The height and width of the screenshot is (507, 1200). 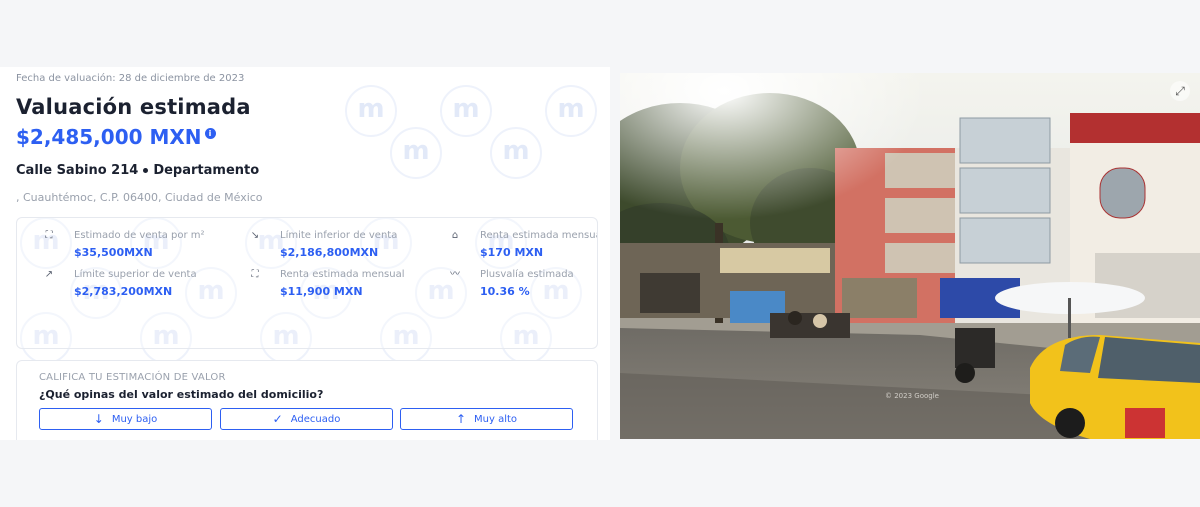 What do you see at coordinates (277, 419) in the screenshot?
I see `check-icon: ✓` at bounding box center [277, 419].